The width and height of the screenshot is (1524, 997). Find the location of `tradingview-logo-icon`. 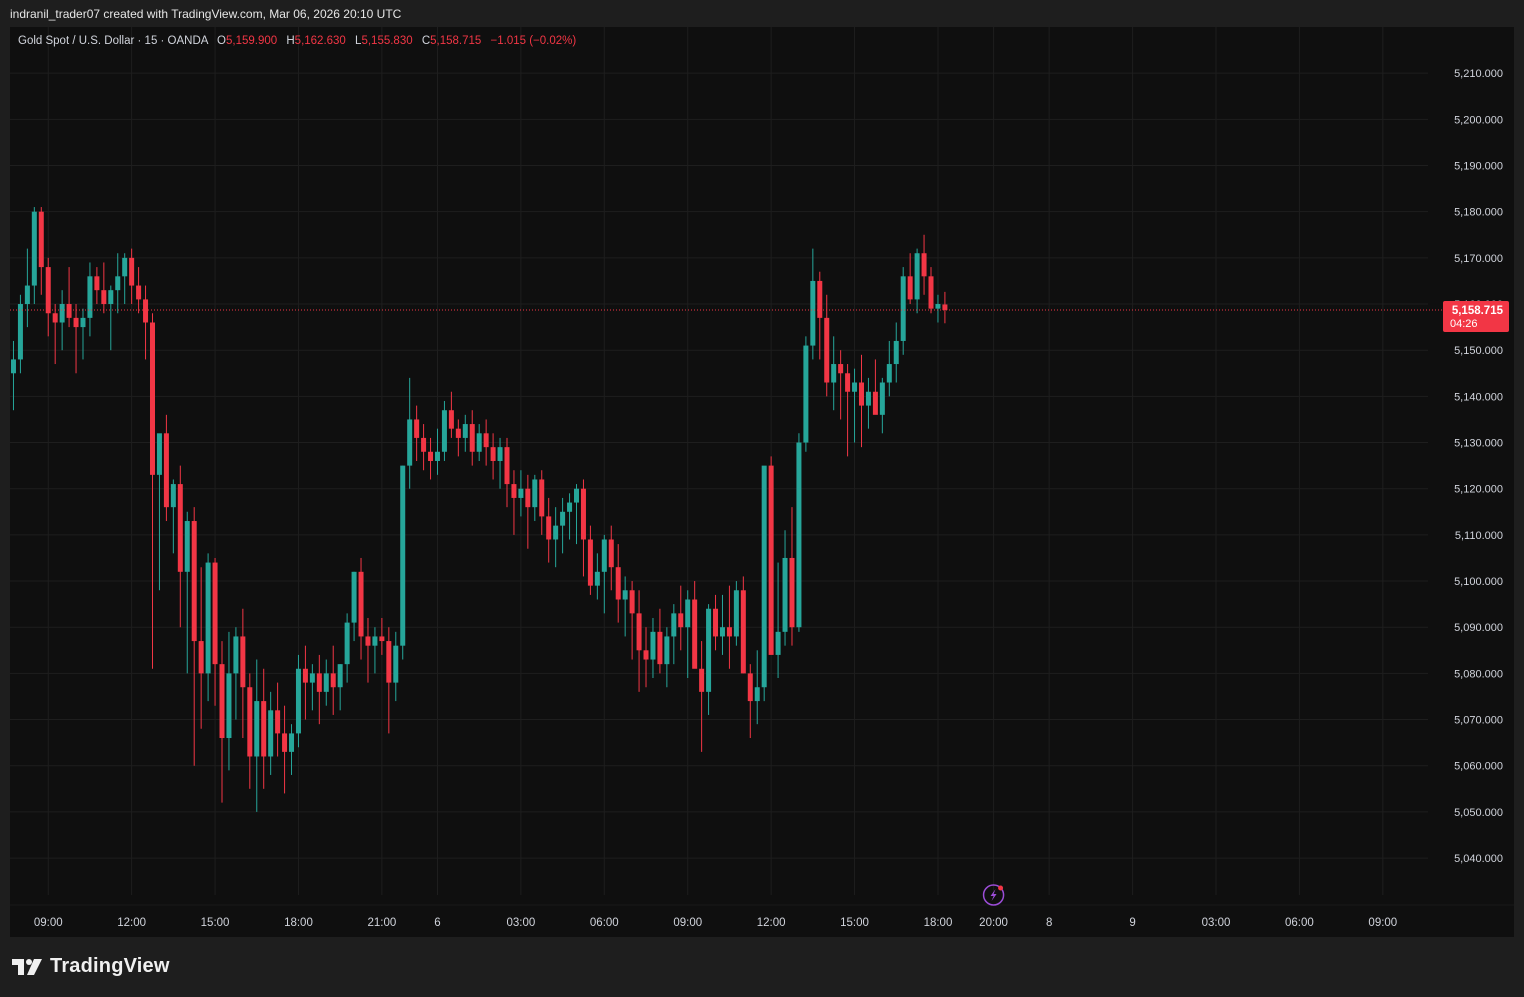

tradingview-logo-icon is located at coordinates (27, 966).